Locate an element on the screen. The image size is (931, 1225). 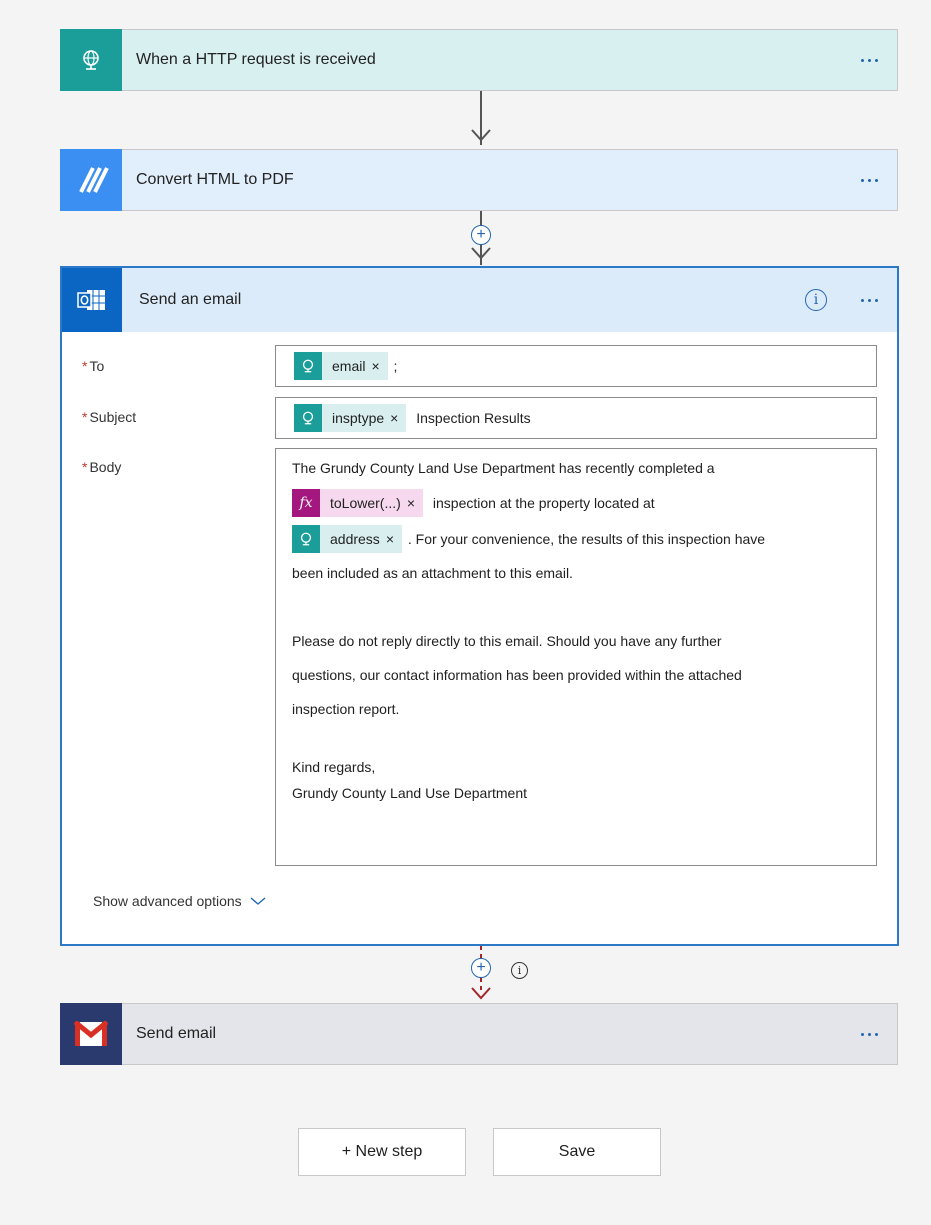
body-line: Kind regards, is located at coordinates (334, 766).